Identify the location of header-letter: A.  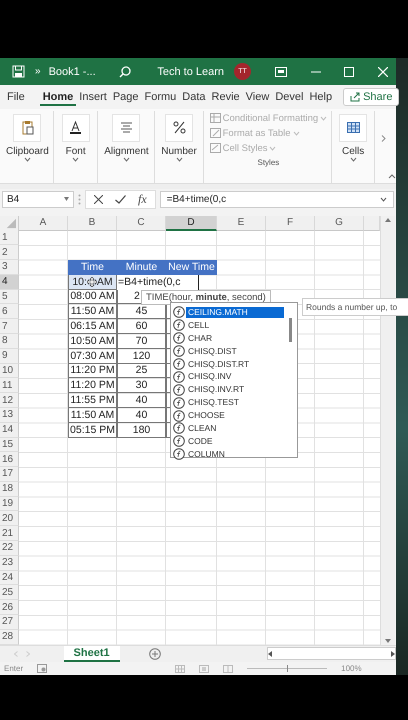
(43, 223).